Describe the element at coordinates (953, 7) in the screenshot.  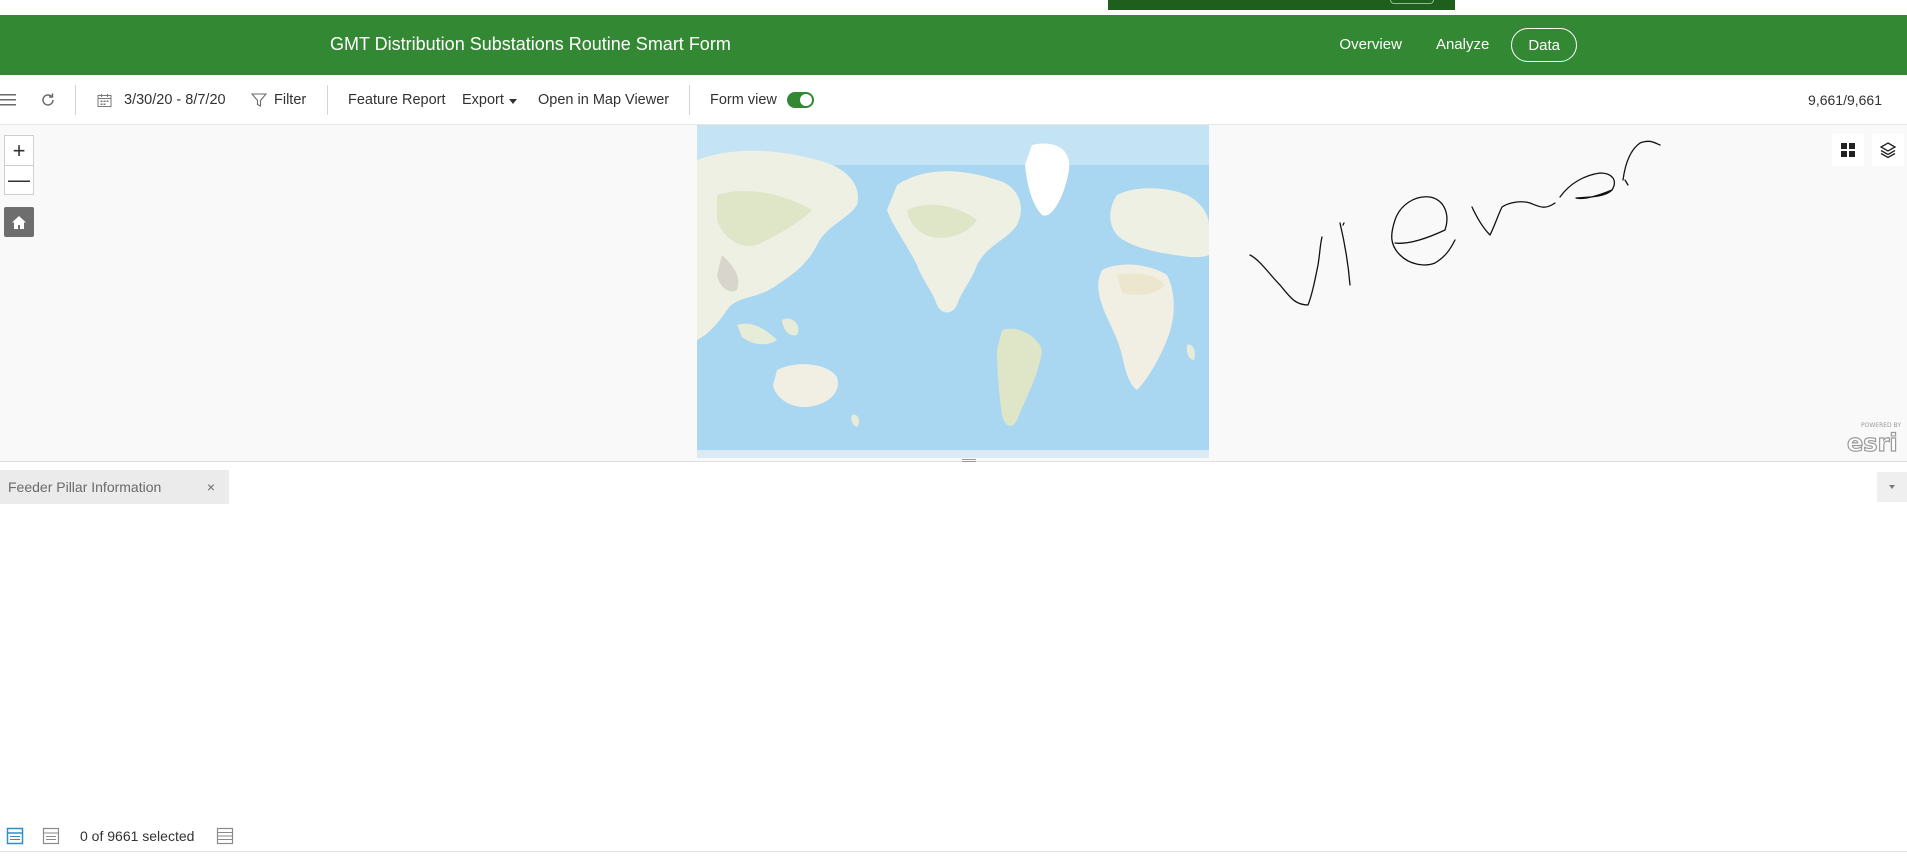
I see `top-strip` at that location.